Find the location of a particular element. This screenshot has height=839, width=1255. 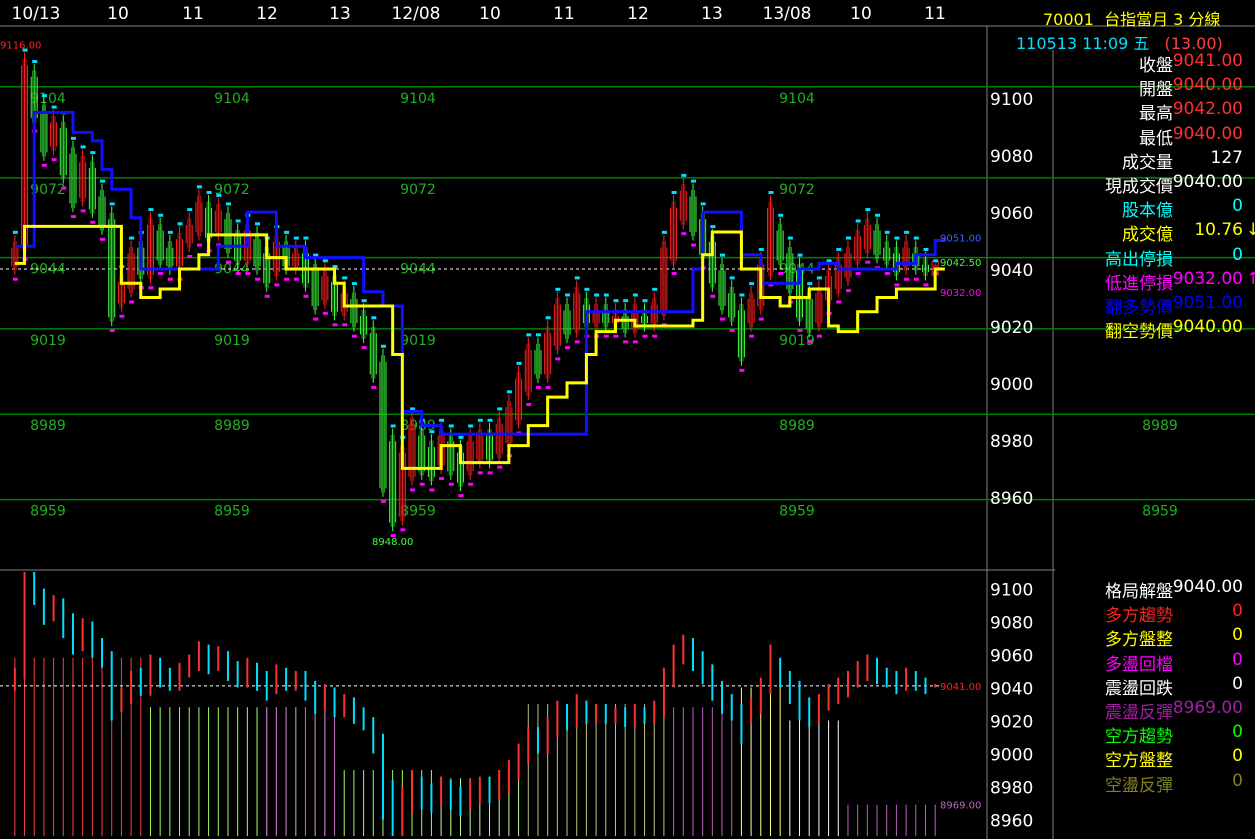

pattern-value: 9040.00 is located at coordinates (1207, 587).